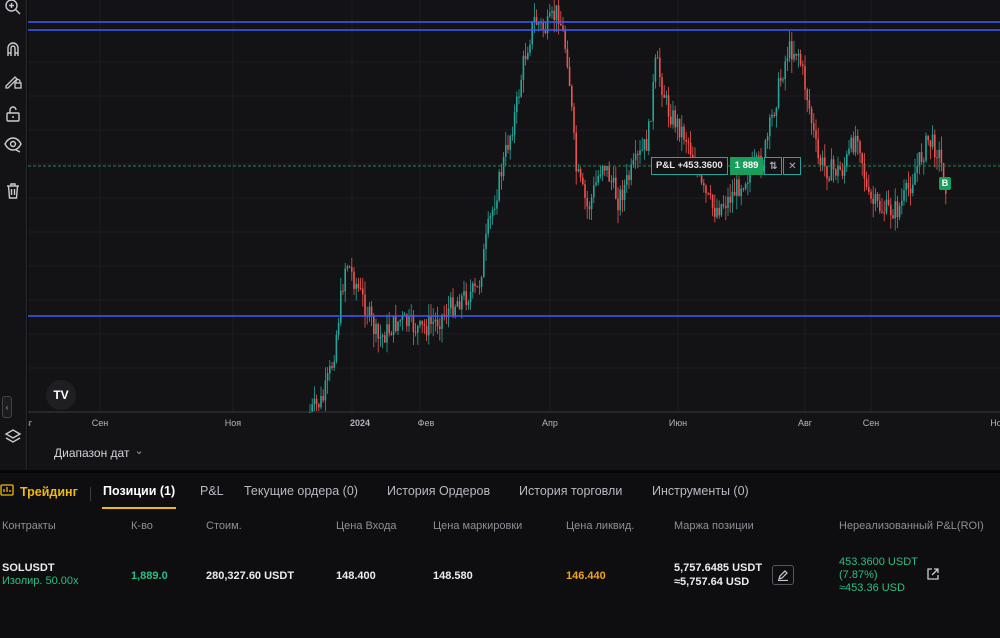 Image resolution: width=1000 pixels, height=638 pixels. What do you see at coordinates (7, 407) in the screenshot?
I see `collapse-toolbar-button: ‹` at bounding box center [7, 407].